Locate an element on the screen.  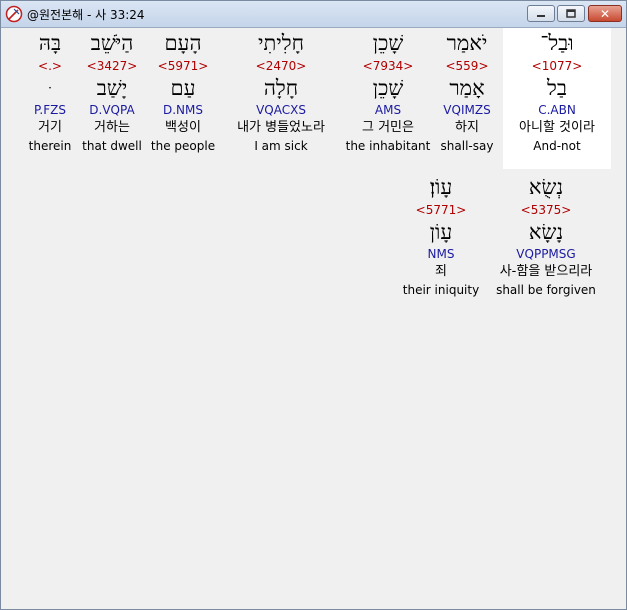
strong-number: <5971> is located at coordinates (183, 66).